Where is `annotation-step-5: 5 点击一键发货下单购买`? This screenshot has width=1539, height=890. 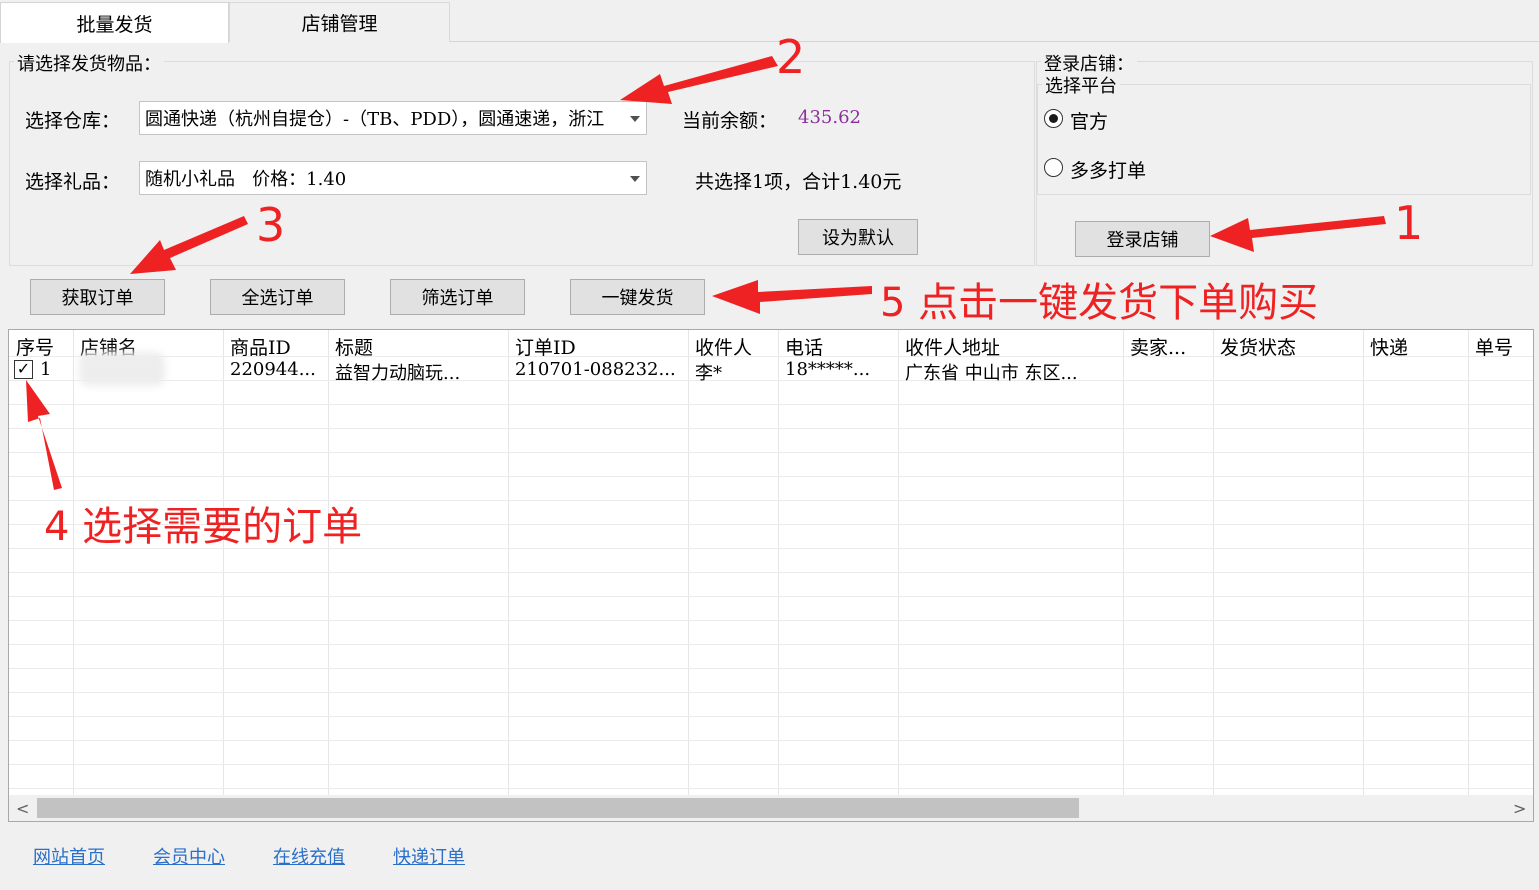 annotation-step-5: 5 点击一键发货下单购买 is located at coordinates (1099, 303).